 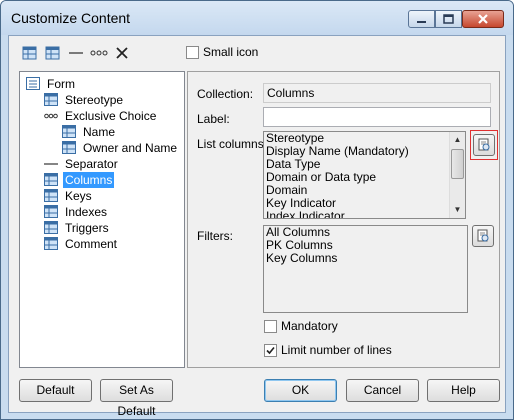 I want to click on default-button: Default, so click(x=55, y=390).